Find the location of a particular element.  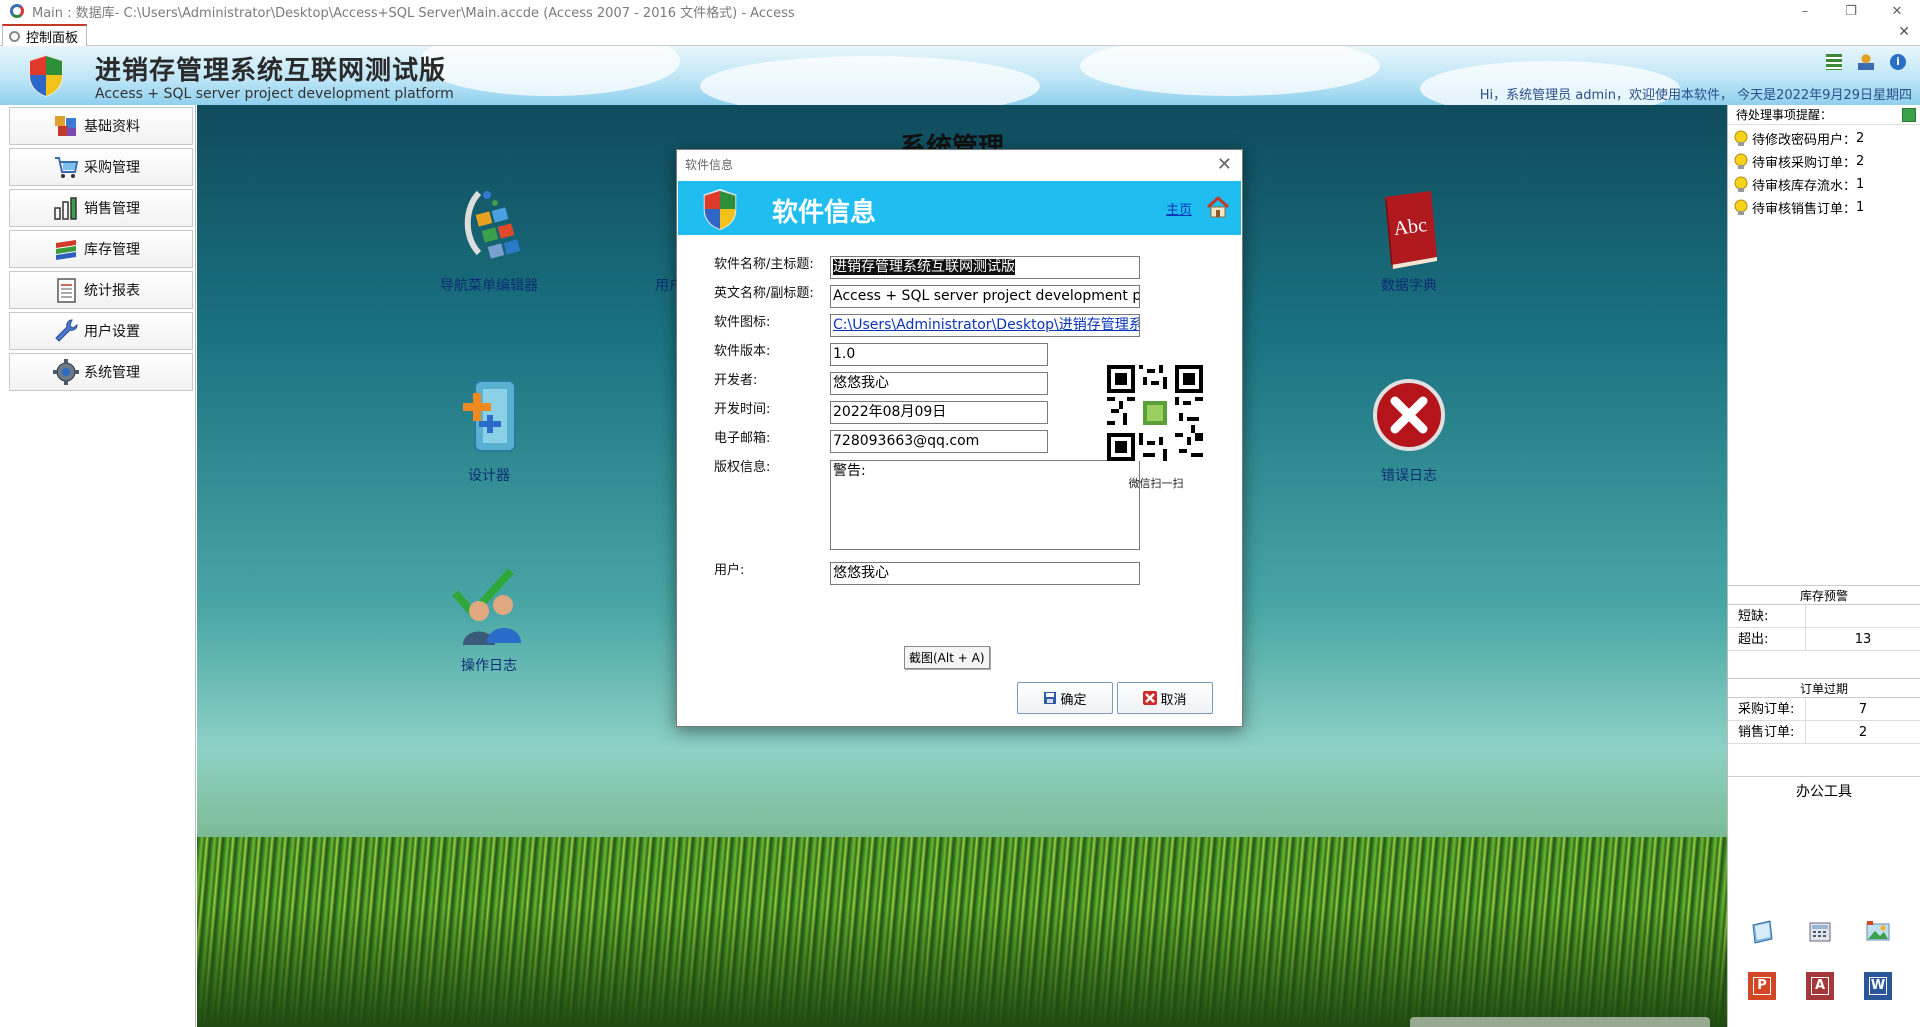

wrench-icon is located at coordinates (66, 330).